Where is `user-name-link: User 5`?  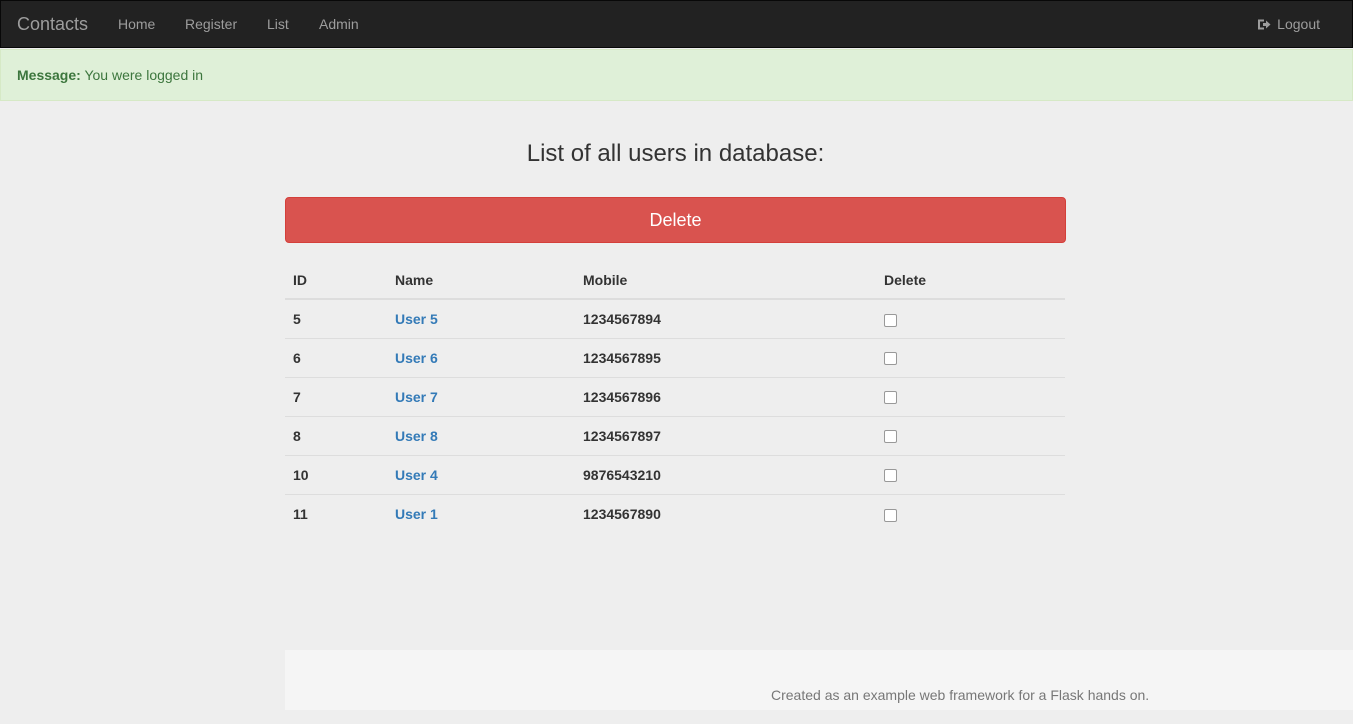
user-name-link: User 5 is located at coordinates (416, 319).